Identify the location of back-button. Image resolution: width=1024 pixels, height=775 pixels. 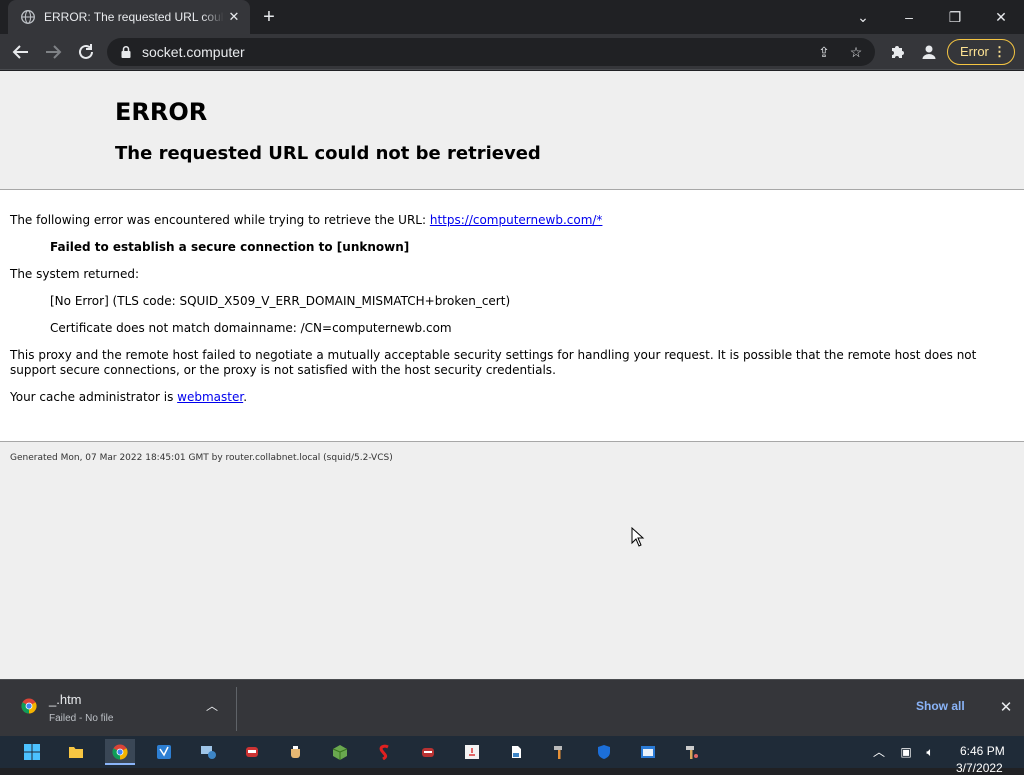
(21, 52).